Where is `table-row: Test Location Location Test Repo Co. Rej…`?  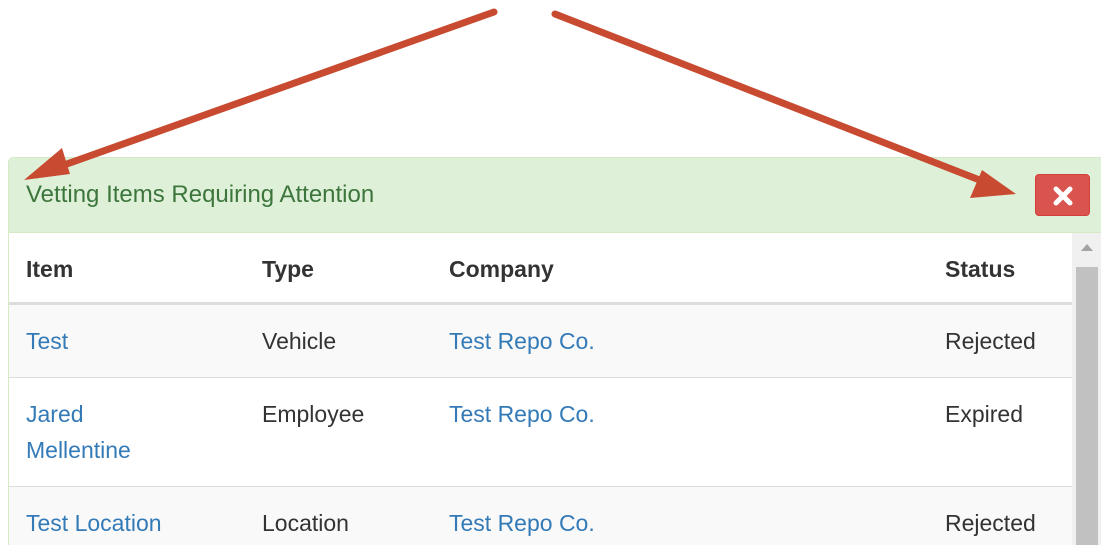
table-row: Test Location Location Test Repo Co. Rej… is located at coordinates (540, 515).